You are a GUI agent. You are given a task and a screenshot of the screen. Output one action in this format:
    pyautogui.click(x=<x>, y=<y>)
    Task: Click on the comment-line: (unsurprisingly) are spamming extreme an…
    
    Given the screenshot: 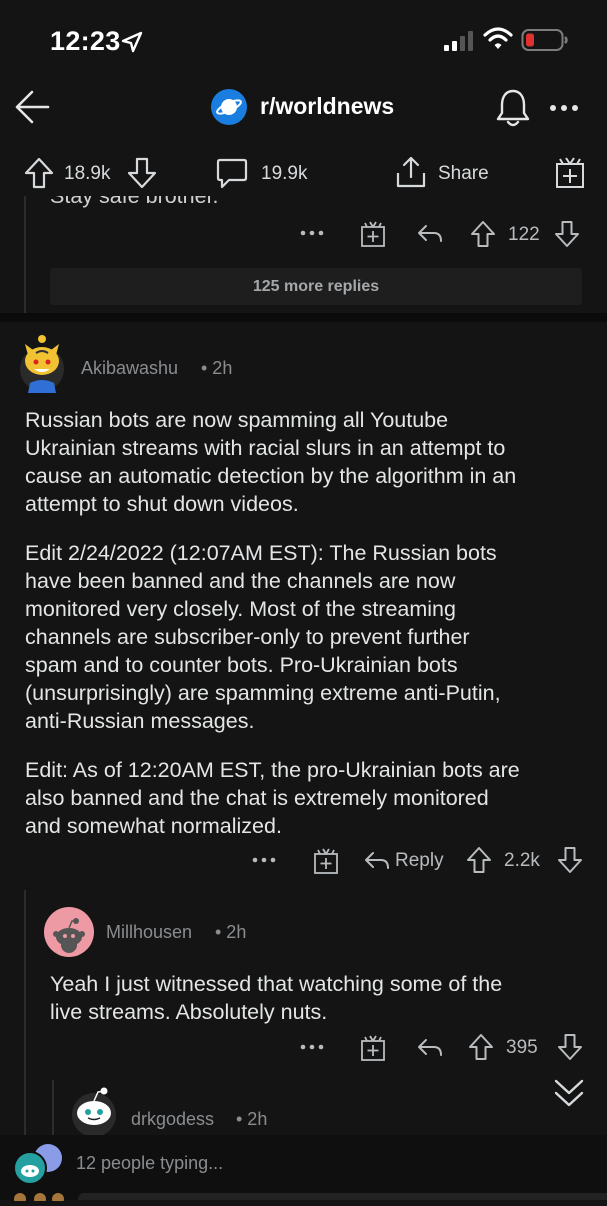 What is the action you would take?
    pyautogui.click(x=263, y=693)
    